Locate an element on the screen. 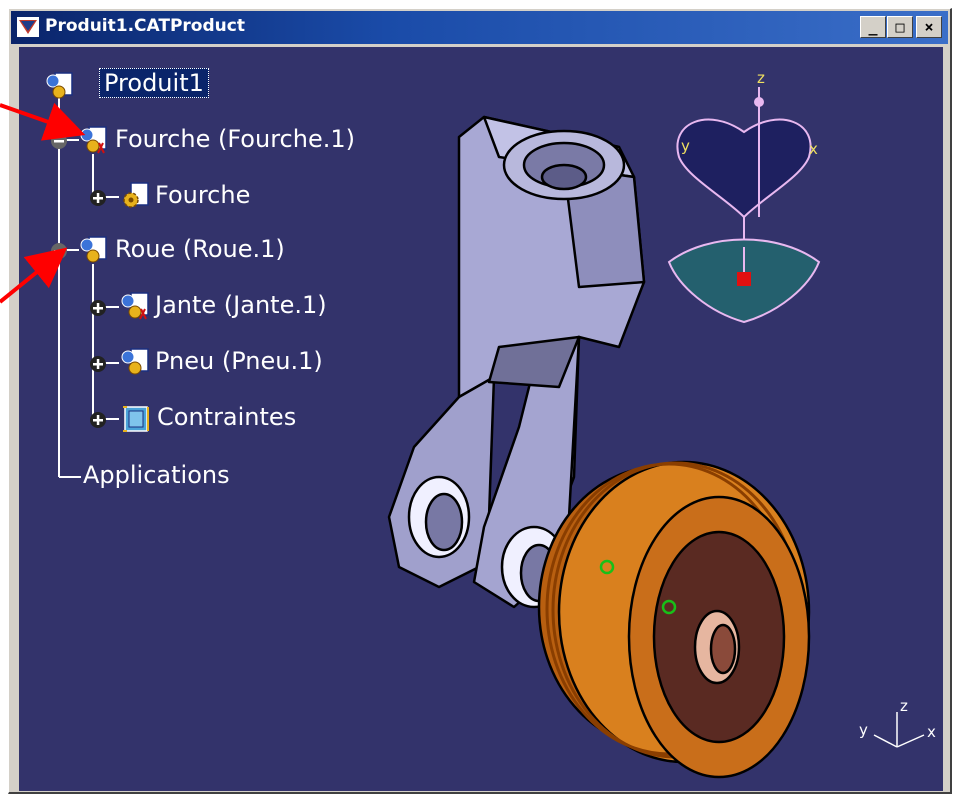  maximize-button: □ is located at coordinates (900, 27).